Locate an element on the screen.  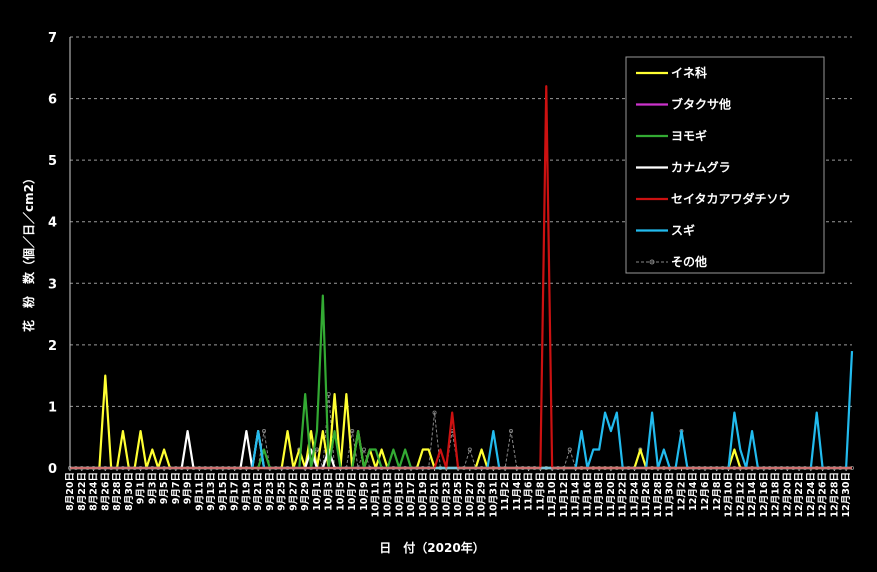
x-tick-label: 11月22日 is located at coordinates (623, 494).